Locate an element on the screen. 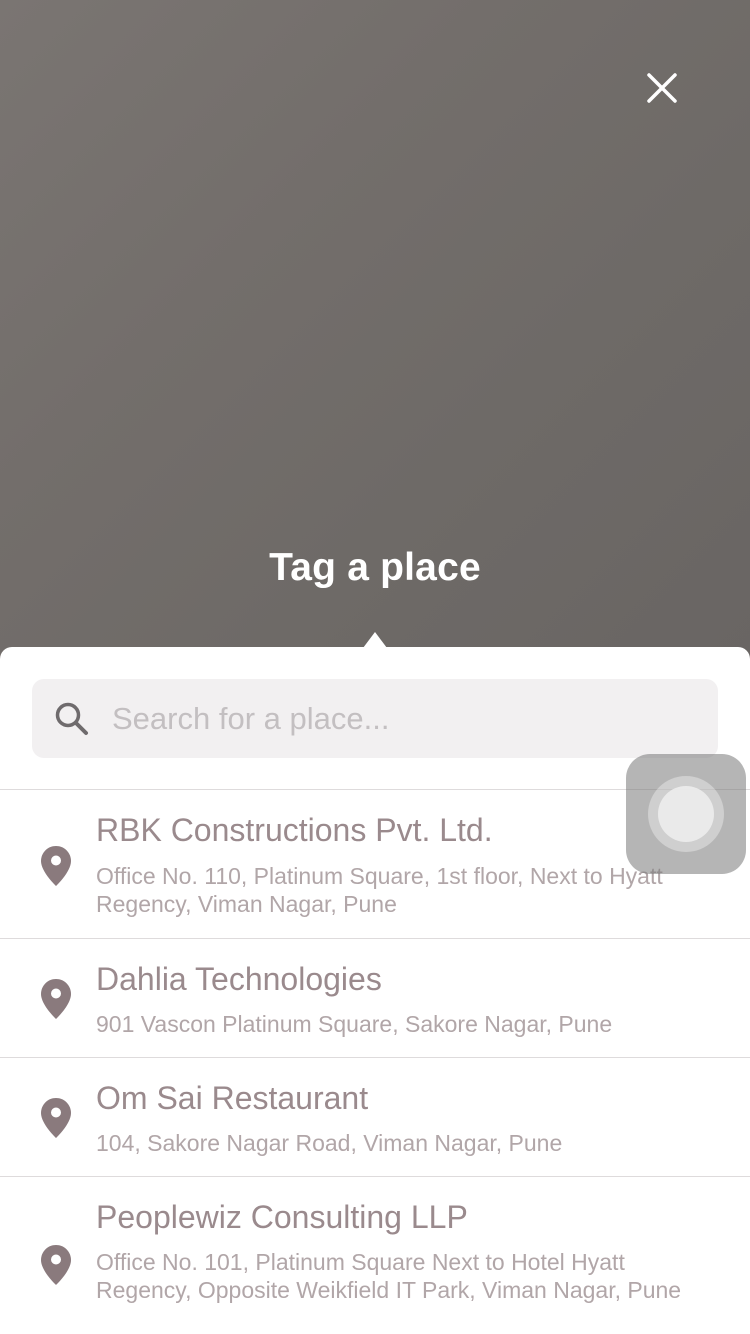 The width and height of the screenshot is (750, 1334). close-icon is located at coordinates (662, 88).